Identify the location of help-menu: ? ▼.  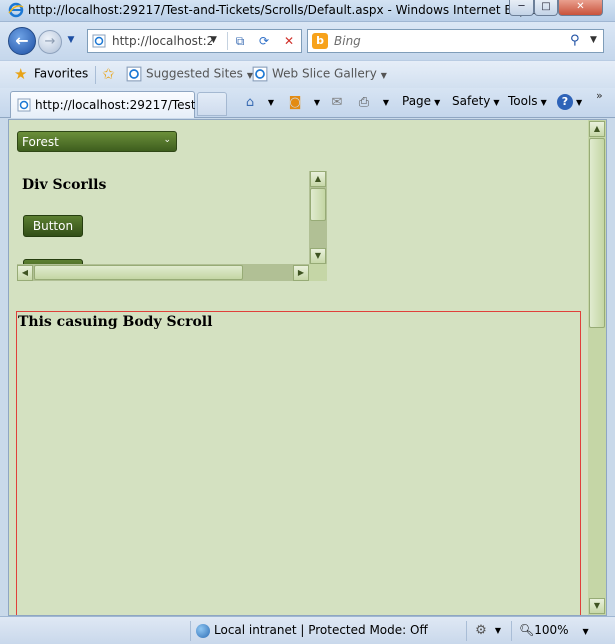
(569, 103).